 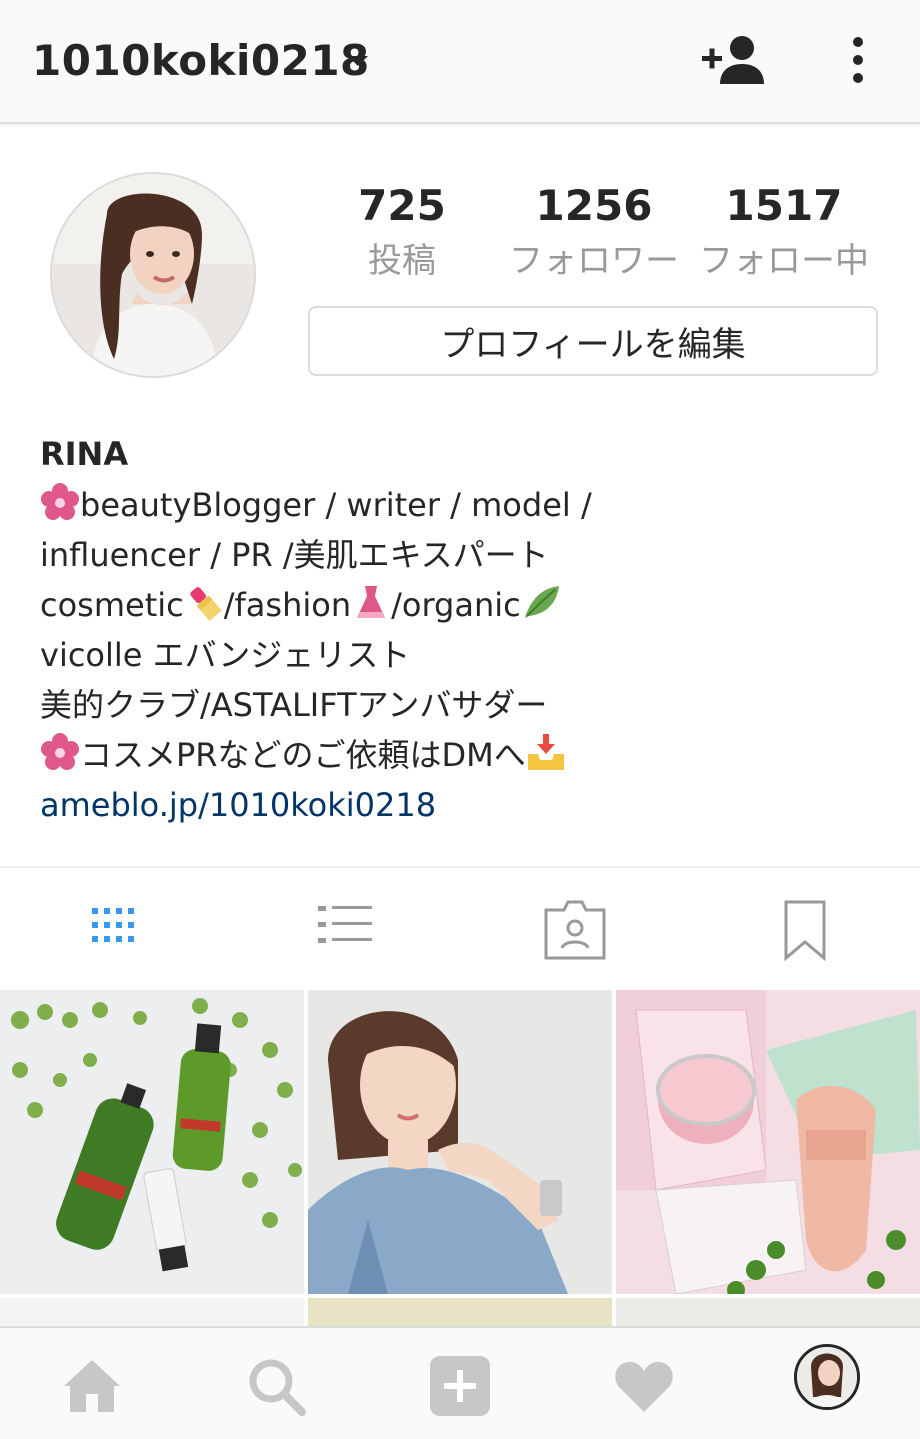 I want to click on activity-heart-icon, so click(x=644, y=1386).